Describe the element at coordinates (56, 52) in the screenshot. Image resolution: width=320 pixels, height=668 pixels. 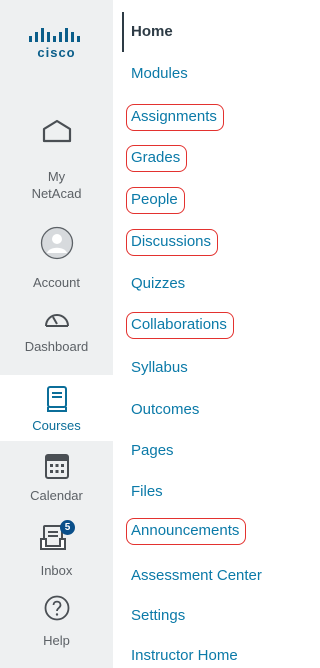
I see `cisco-wordmark: cisco` at that location.